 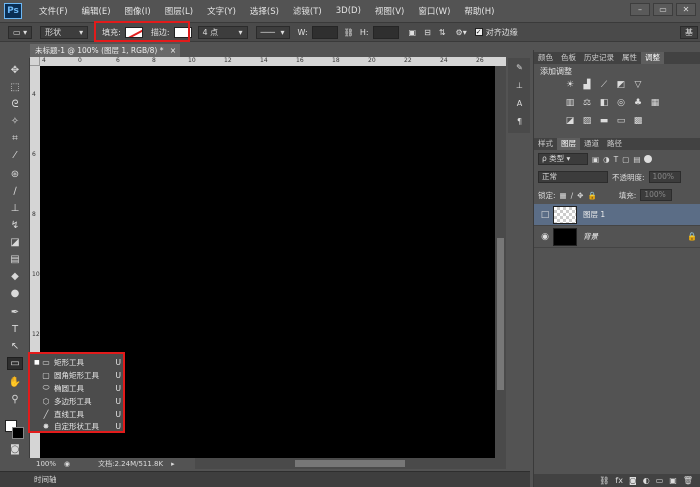 What do you see at coordinates (77, 414) in the screenshot?
I see `line-tool-item: ╱ 直线工具 U` at bounding box center [77, 414].